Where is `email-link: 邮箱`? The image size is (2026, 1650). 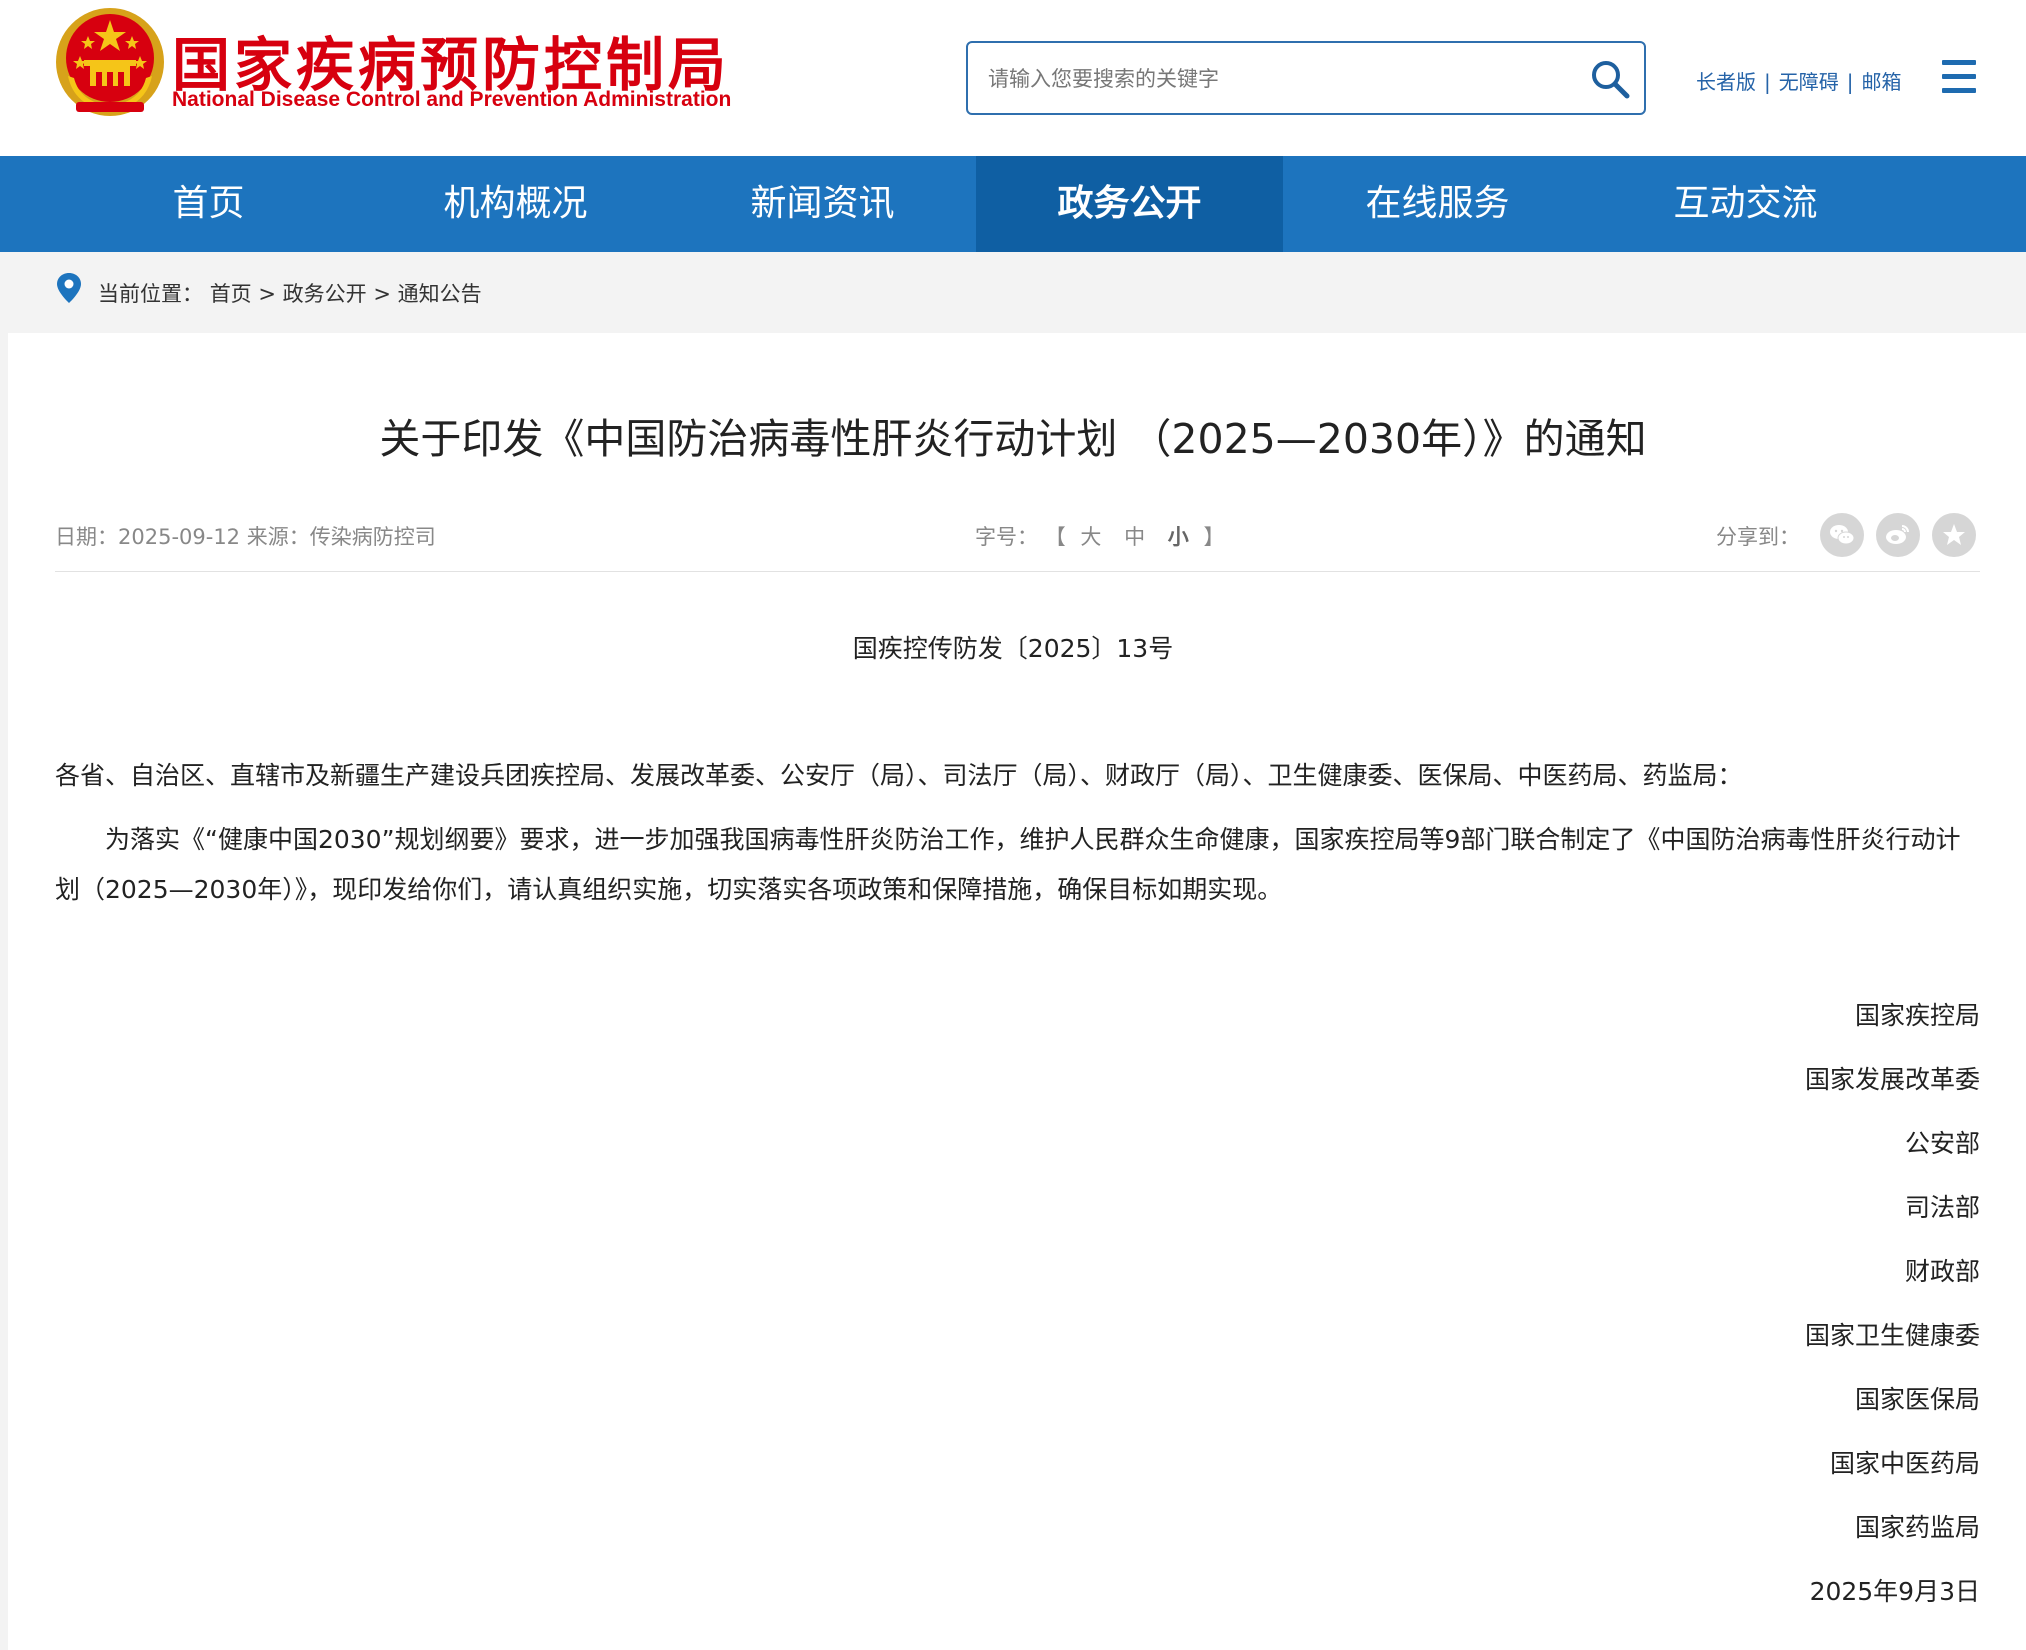
email-link: 邮箱 is located at coordinates (1882, 82).